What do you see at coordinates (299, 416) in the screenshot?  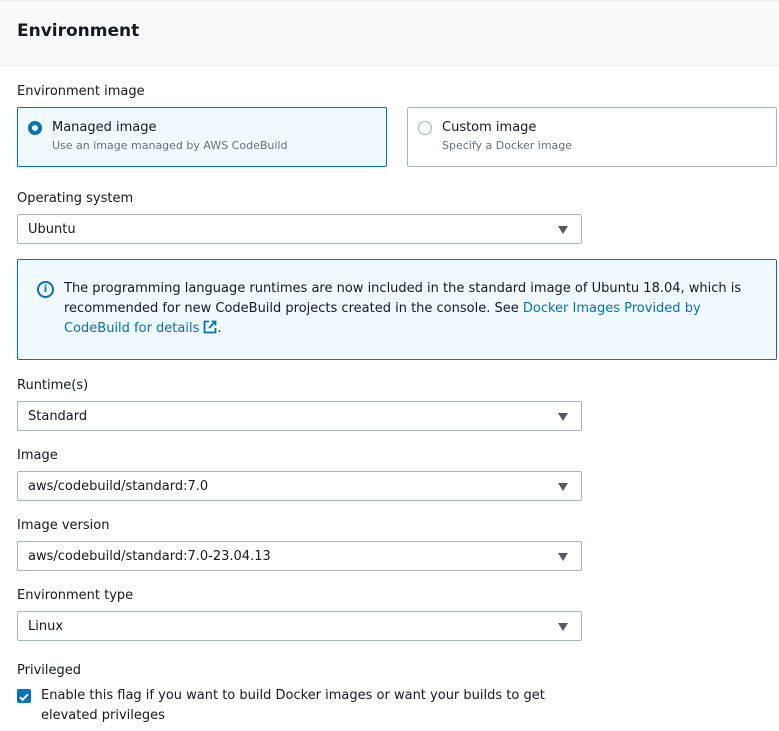 I see `runtimes-select: Standard` at bounding box center [299, 416].